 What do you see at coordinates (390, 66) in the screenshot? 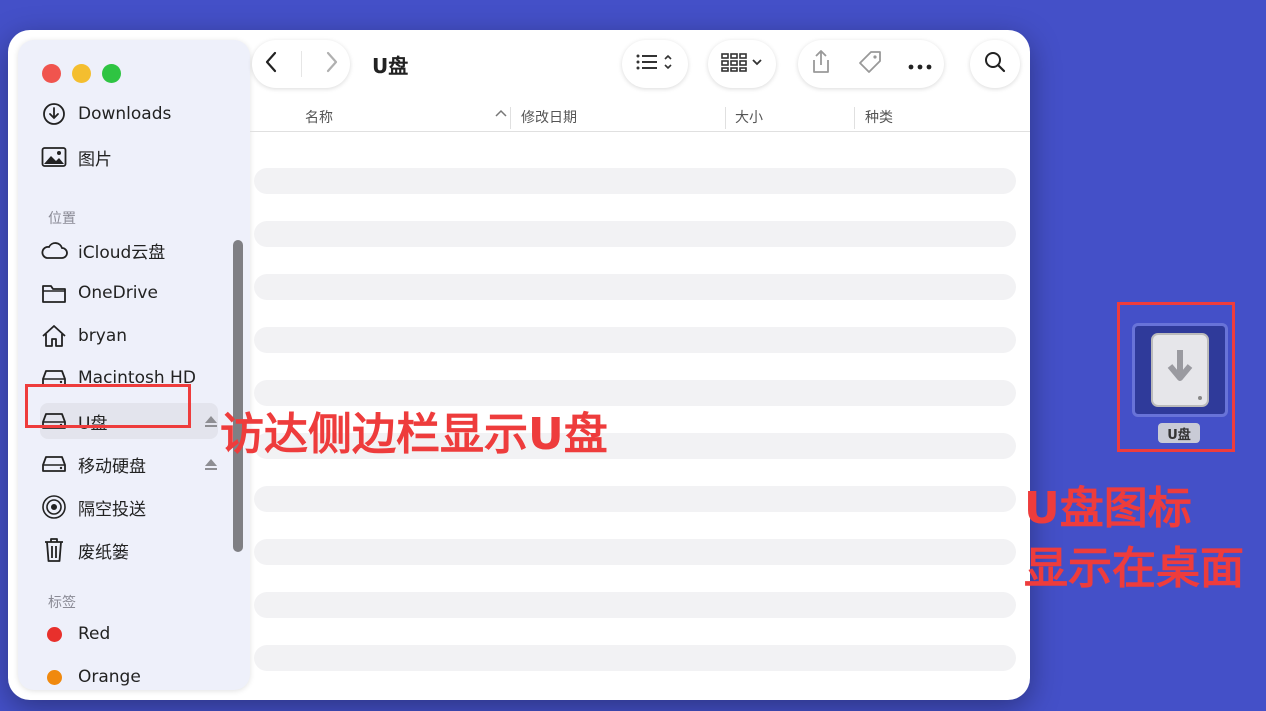
I see `window-title: U盘` at bounding box center [390, 66].